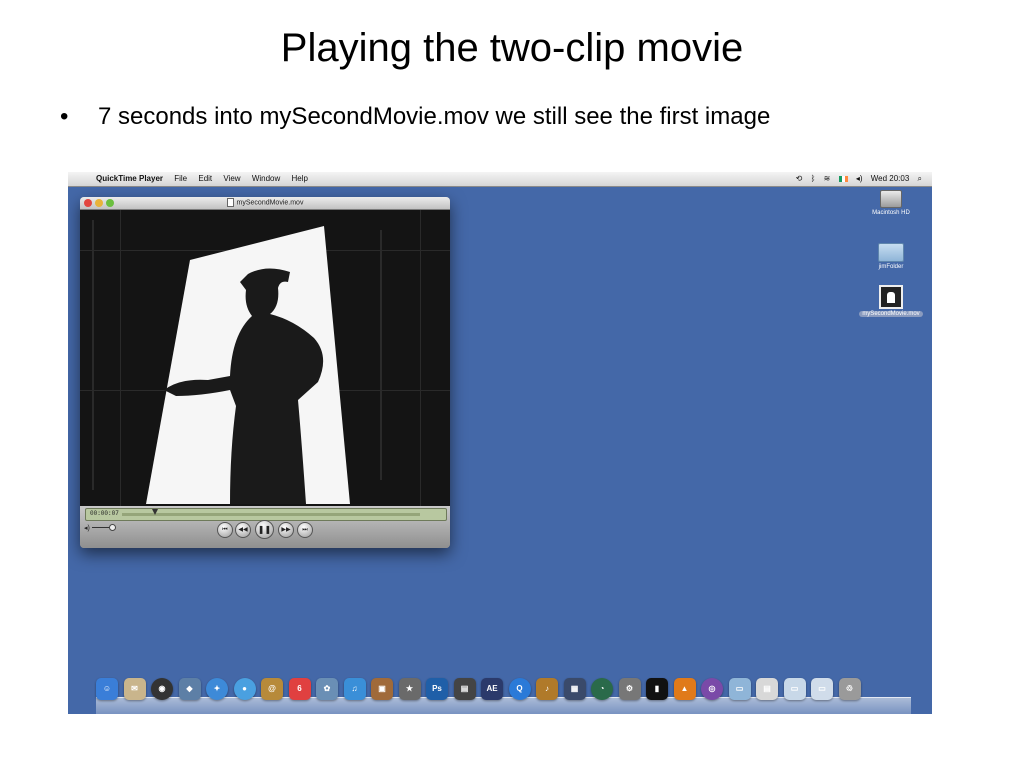 The height and width of the screenshot is (768, 1024). What do you see at coordinates (891, 213) in the screenshot?
I see `desktop-icon-label: Macintosh HD` at bounding box center [891, 213].